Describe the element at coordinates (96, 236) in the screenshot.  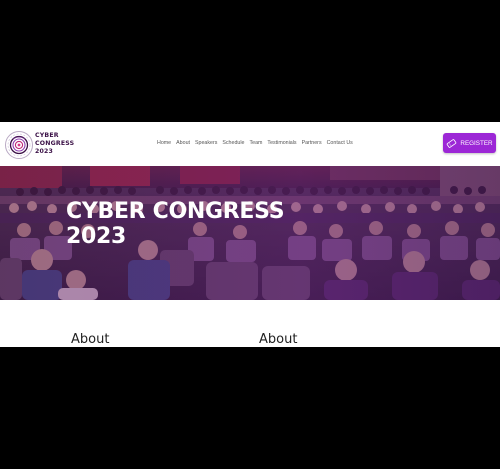
I see `hero-title-line-2: 2023` at that location.